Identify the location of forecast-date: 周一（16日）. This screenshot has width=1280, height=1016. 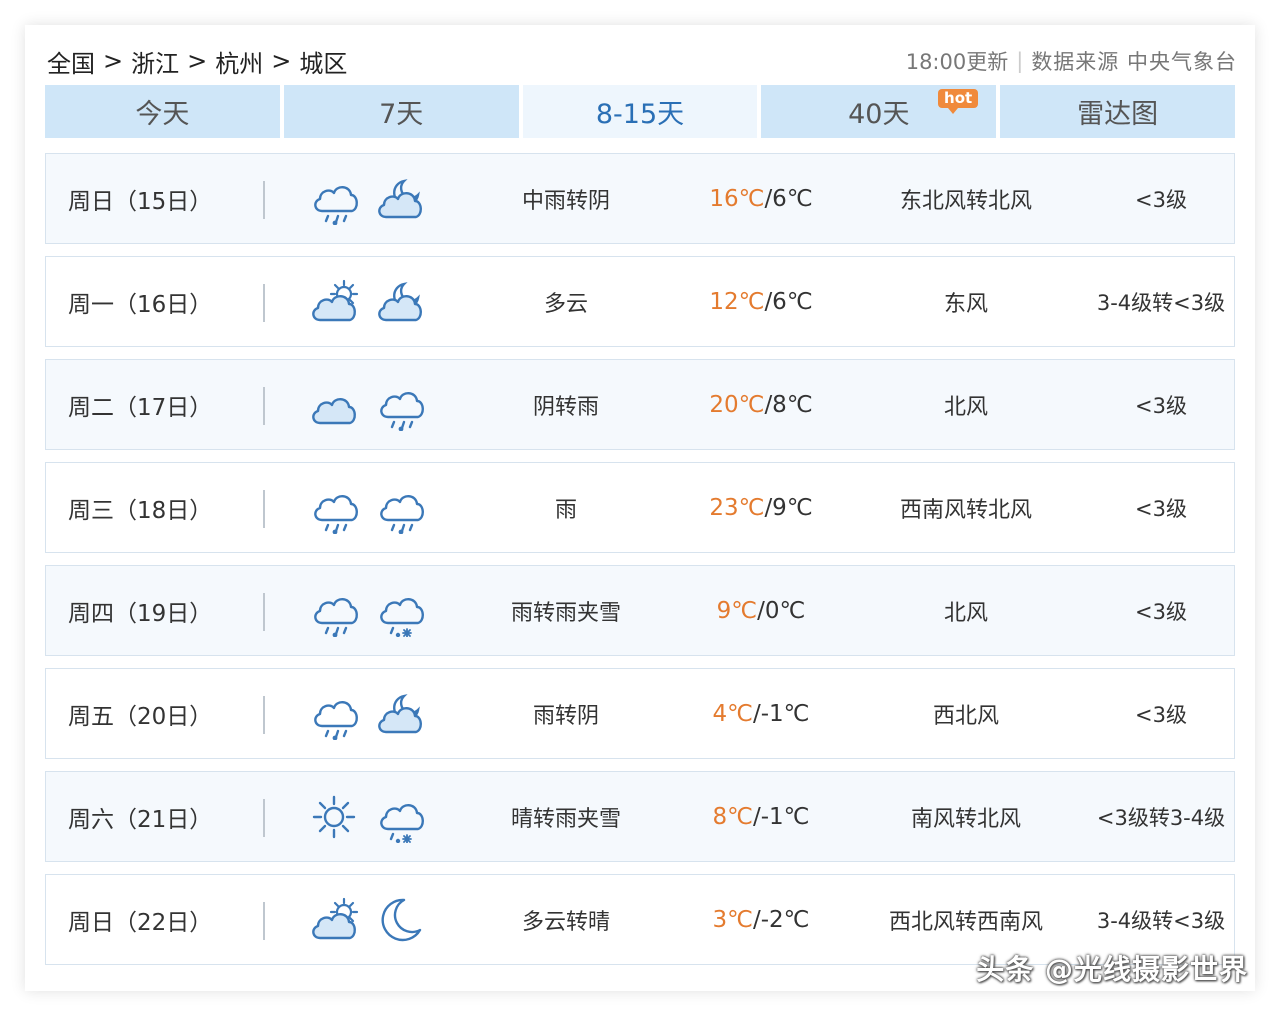
(140, 304).